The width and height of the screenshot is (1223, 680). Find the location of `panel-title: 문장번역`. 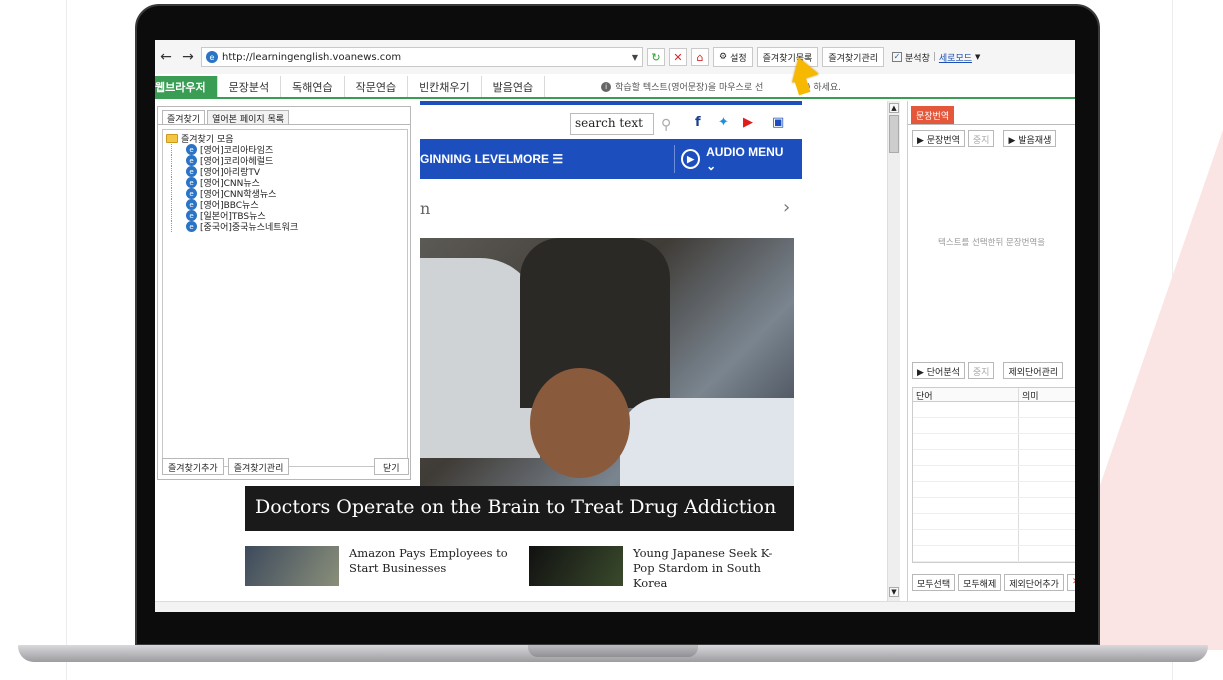

panel-title: 문장번역 is located at coordinates (933, 115).